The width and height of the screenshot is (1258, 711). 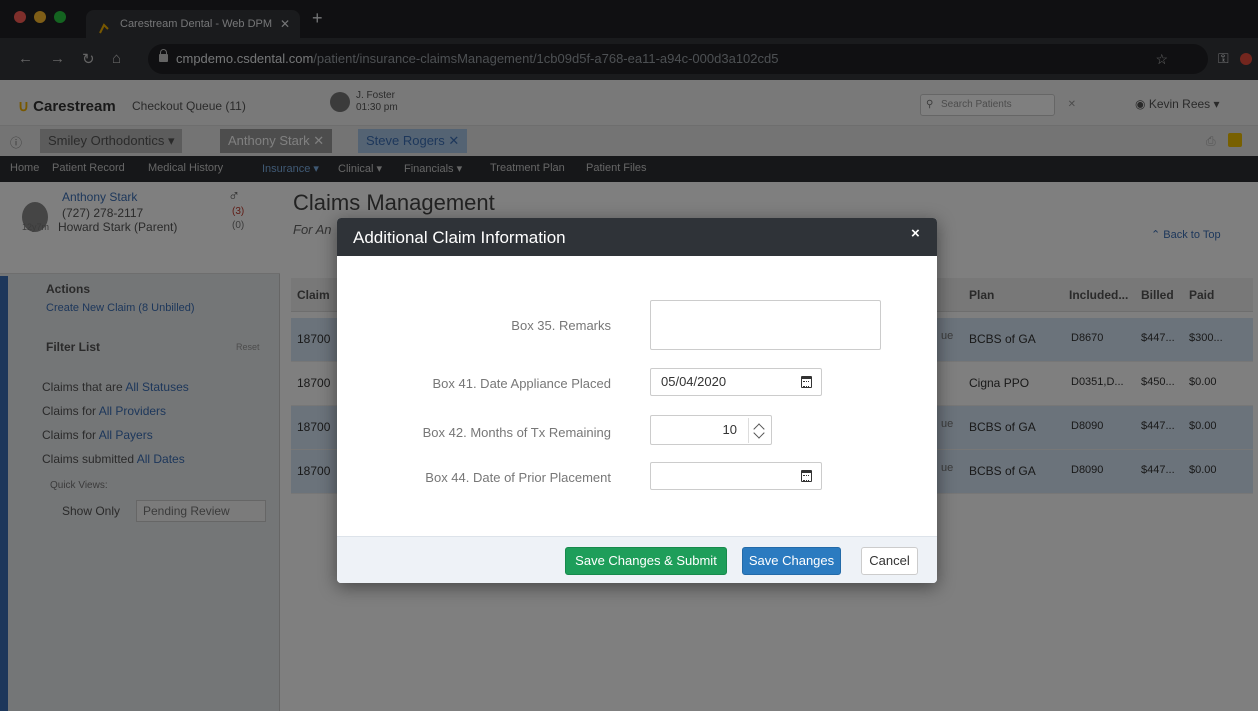 What do you see at coordinates (637, 237) in the screenshot?
I see `modal-header: Additional Claim Information ×` at bounding box center [637, 237].